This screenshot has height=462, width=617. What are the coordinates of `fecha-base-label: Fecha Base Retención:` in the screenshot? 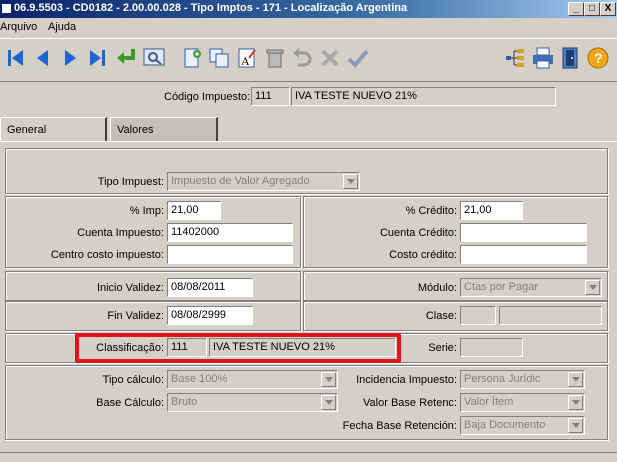 It's located at (399, 426).